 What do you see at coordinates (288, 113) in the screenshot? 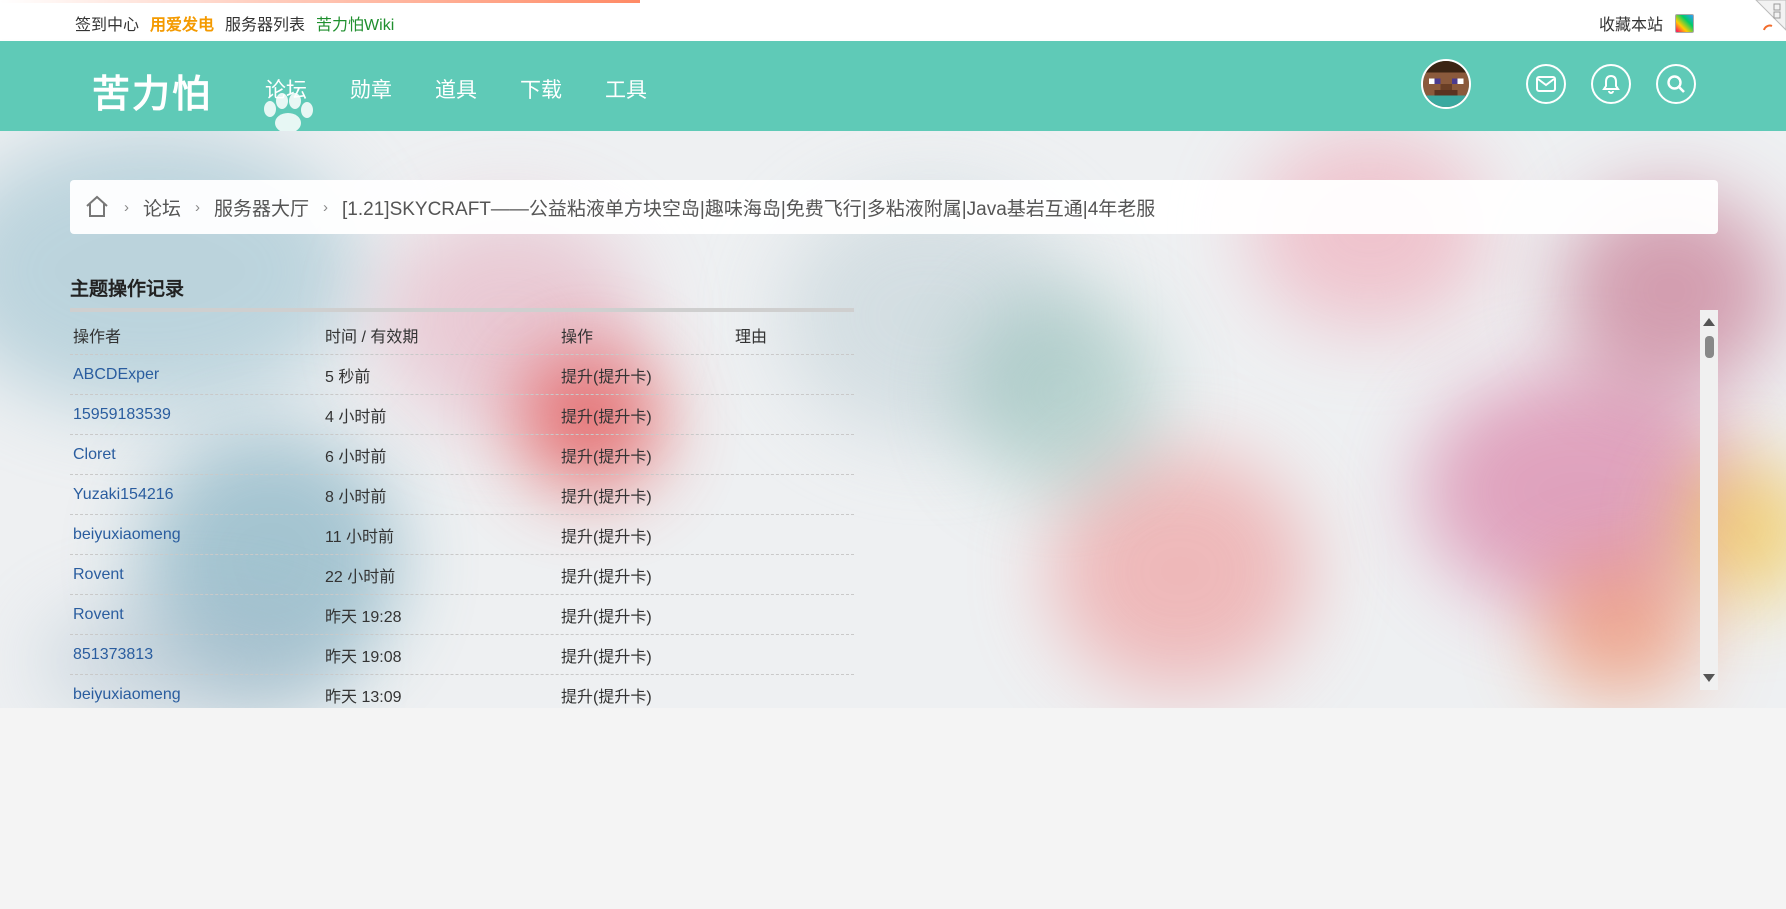
I see `paw-active-icon` at bounding box center [288, 113].